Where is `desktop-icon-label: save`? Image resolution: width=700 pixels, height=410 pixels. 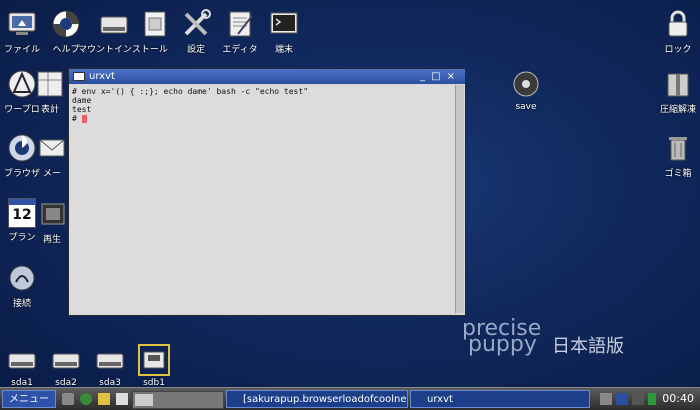 desktop-icon-label: save is located at coordinates (526, 107).